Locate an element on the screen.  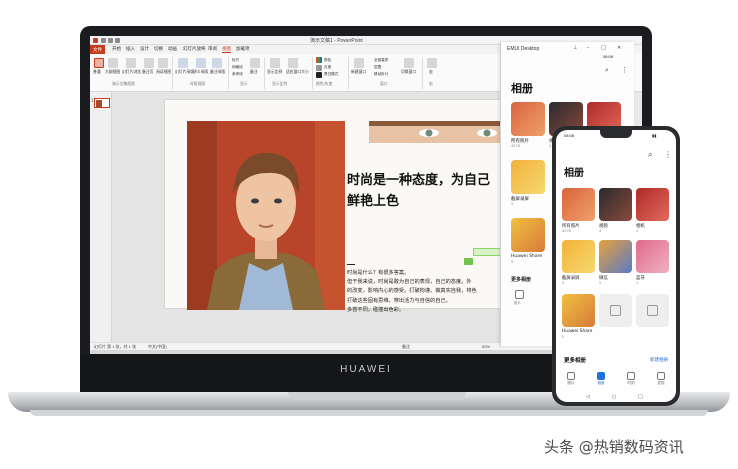
tab-slideshow: 幻灯片放映 is located at coordinates (194, 49).